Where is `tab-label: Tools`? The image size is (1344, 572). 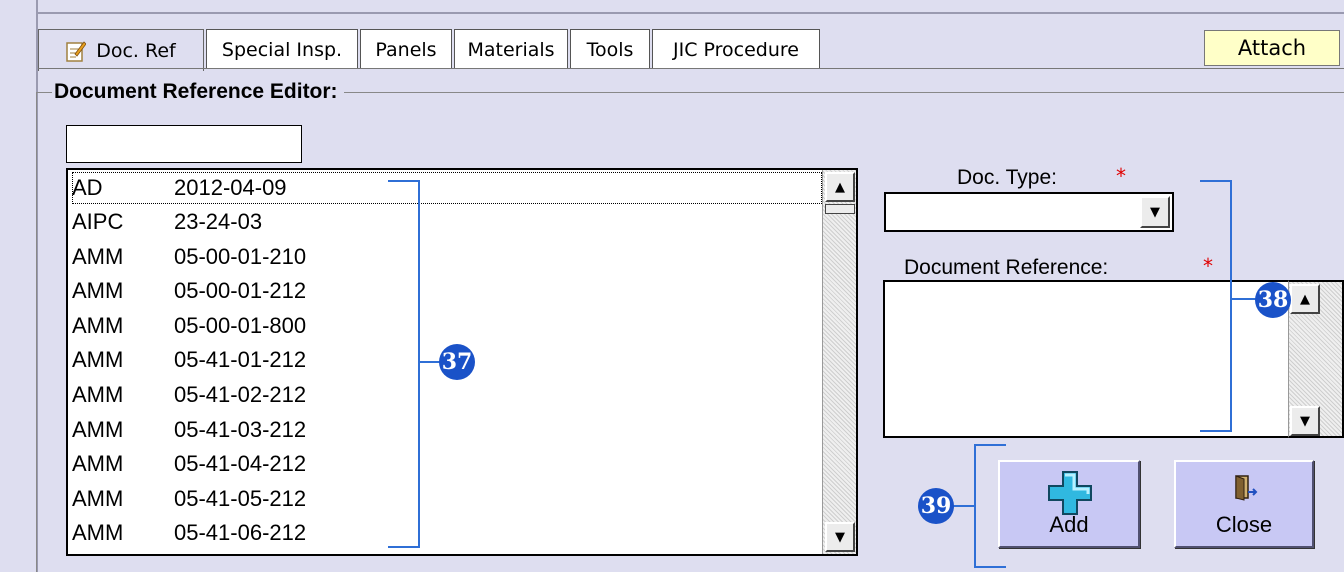 tab-label: Tools is located at coordinates (610, 49).